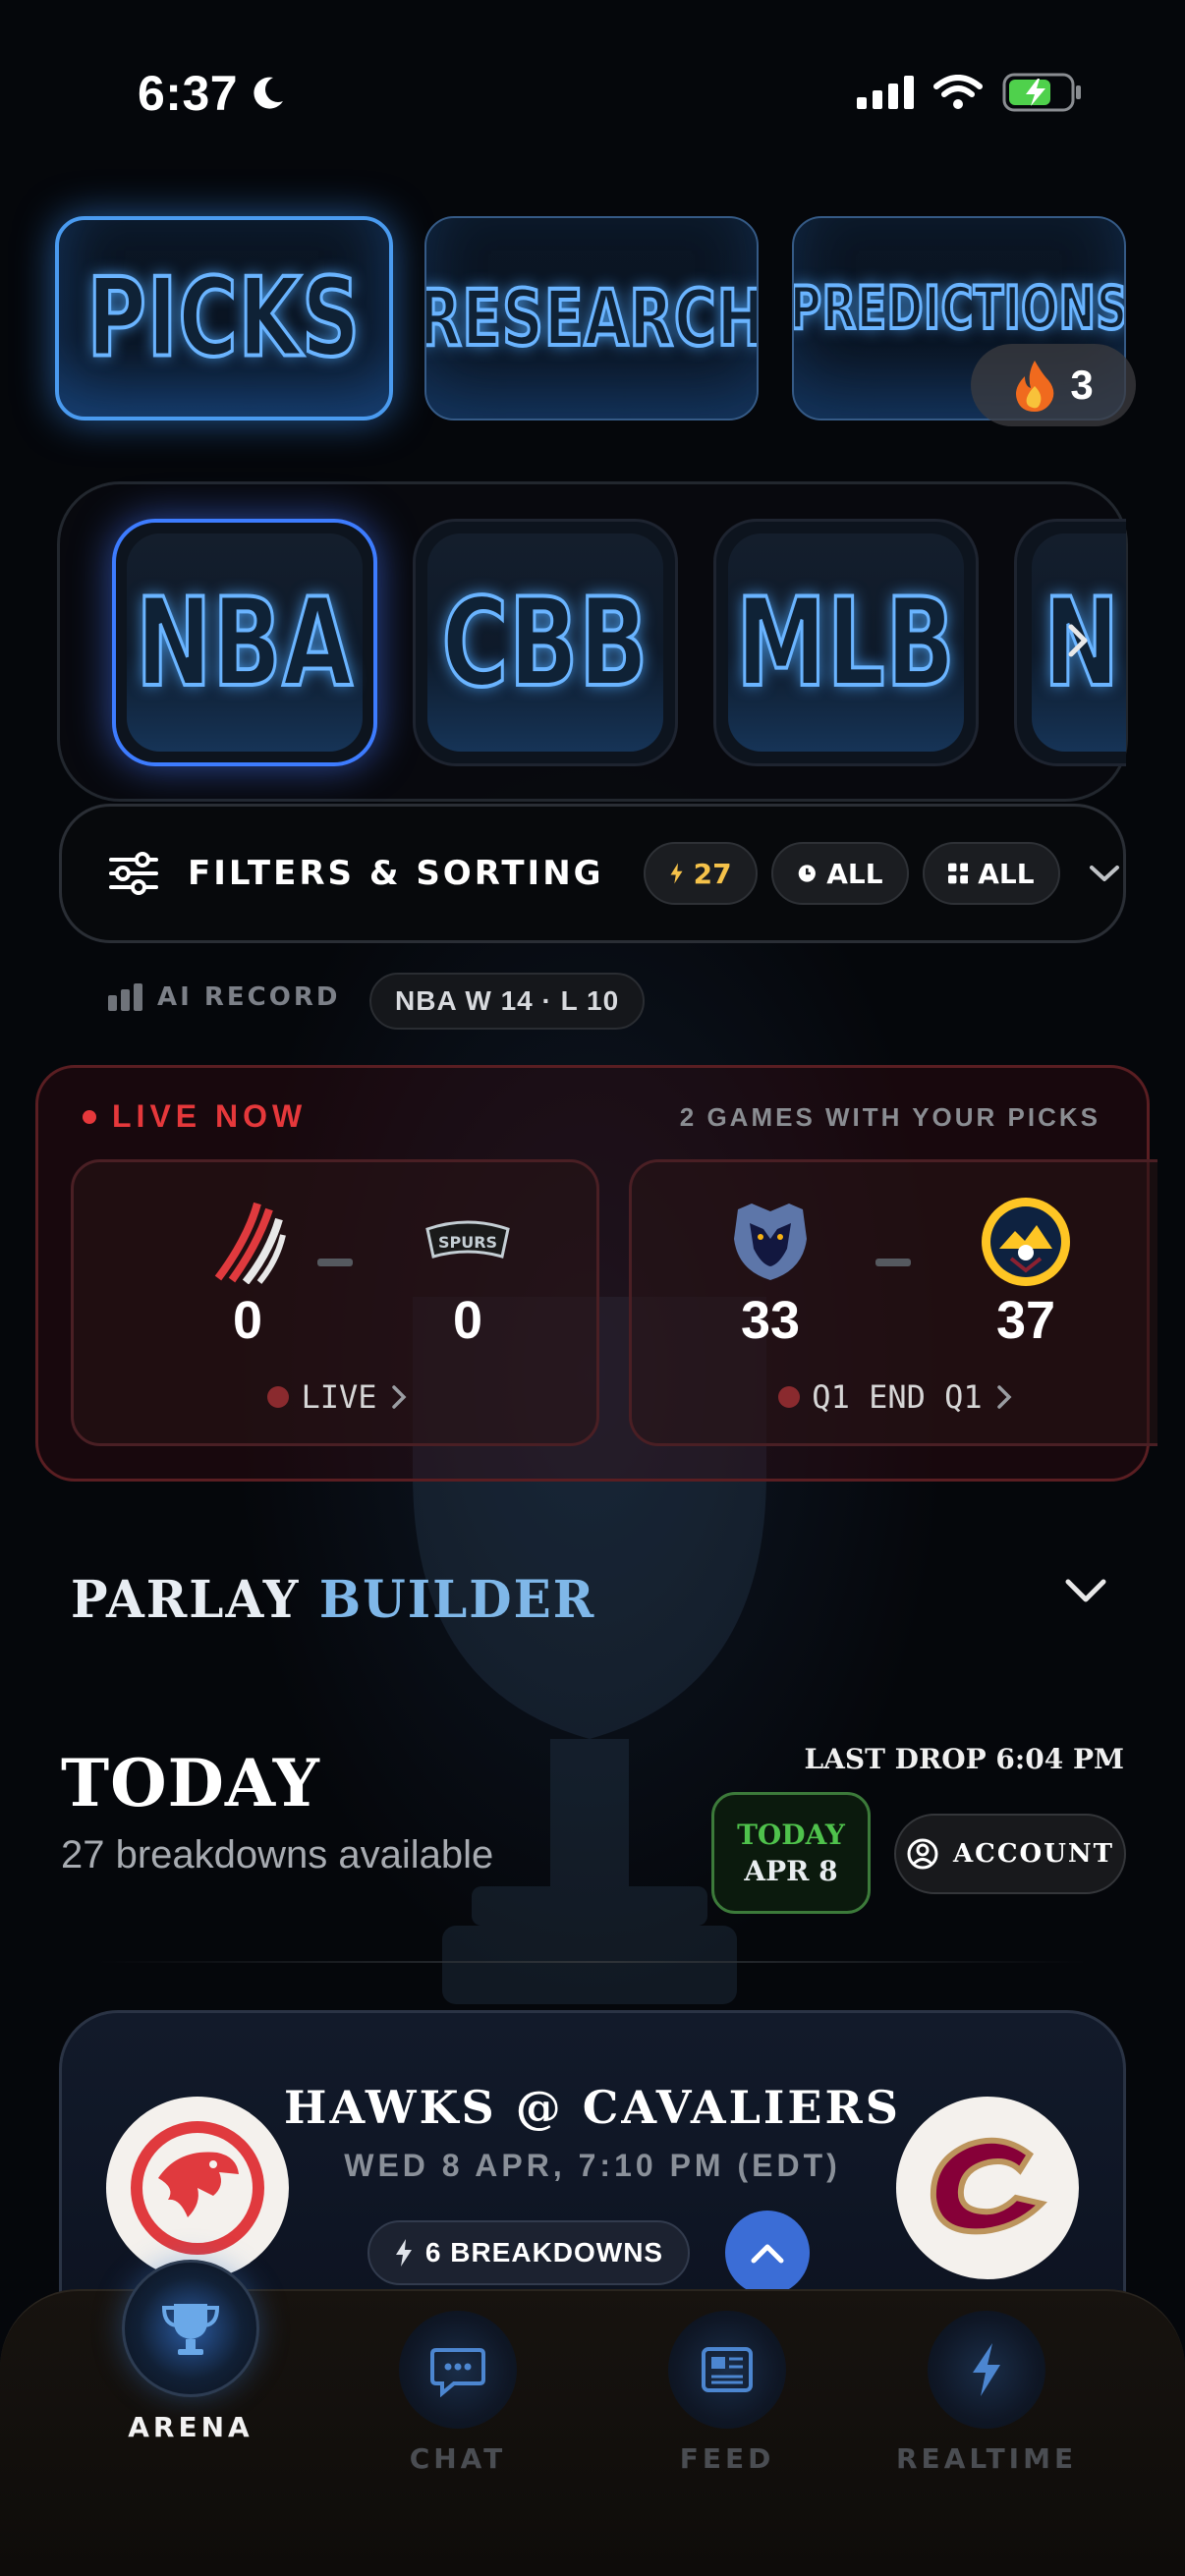 This screenshot has height=2576, width=1185. I want to click on bar-chart-icon, so click(125, 997).